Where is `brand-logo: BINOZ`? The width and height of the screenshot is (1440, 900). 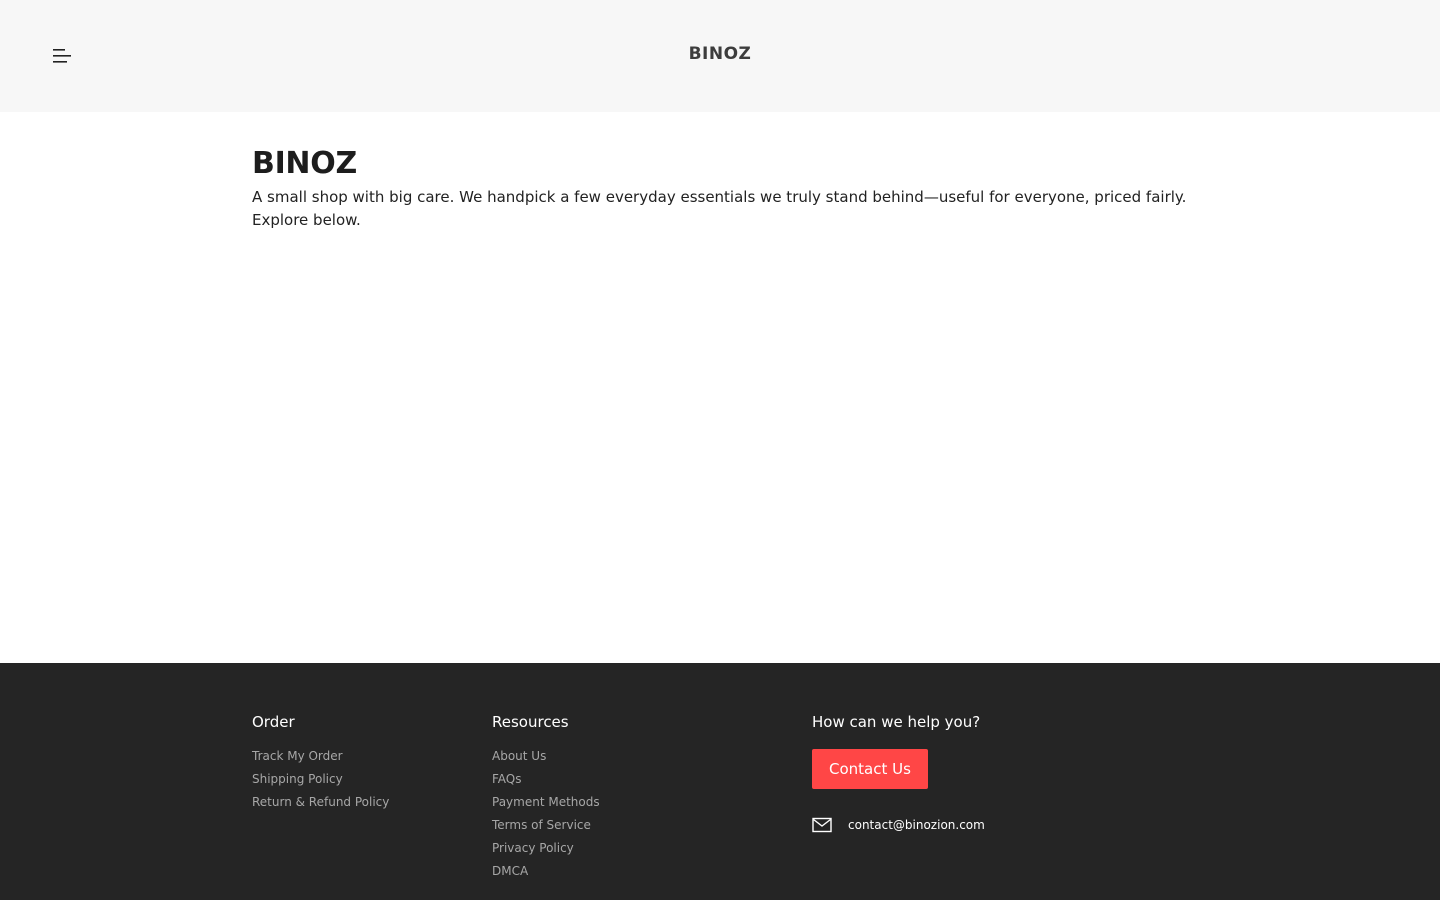 brand-logo: BINOZ is located at coordinates (720, 54).